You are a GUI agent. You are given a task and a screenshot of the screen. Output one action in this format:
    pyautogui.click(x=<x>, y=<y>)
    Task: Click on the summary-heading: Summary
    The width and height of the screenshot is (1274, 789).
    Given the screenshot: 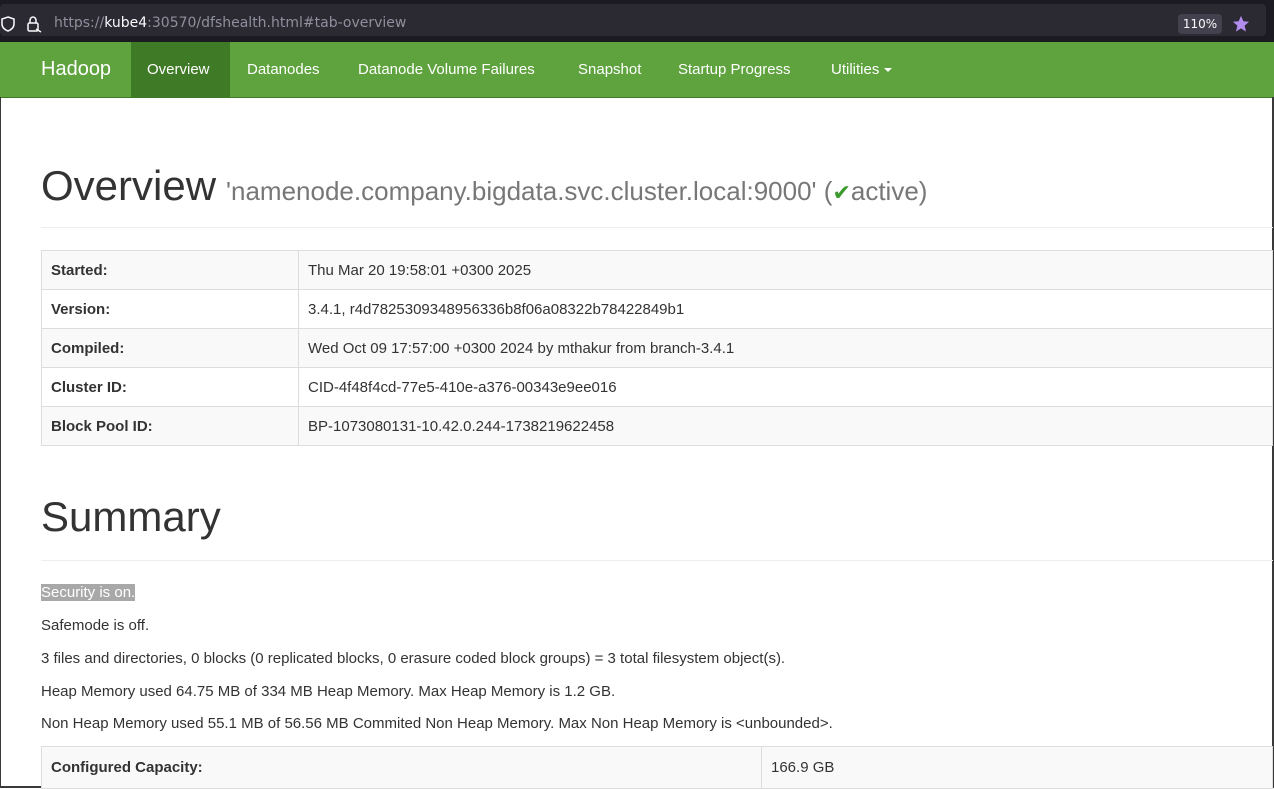 What is the action you would take?
    pyautogui.click(x=131, y=516)
    